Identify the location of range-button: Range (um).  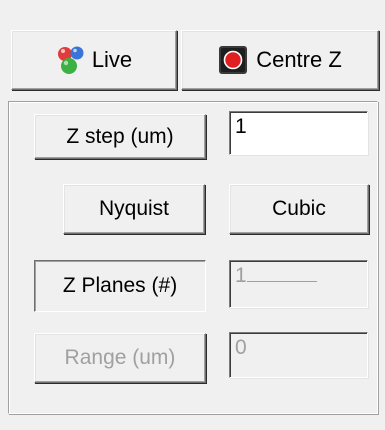
(120, 358).